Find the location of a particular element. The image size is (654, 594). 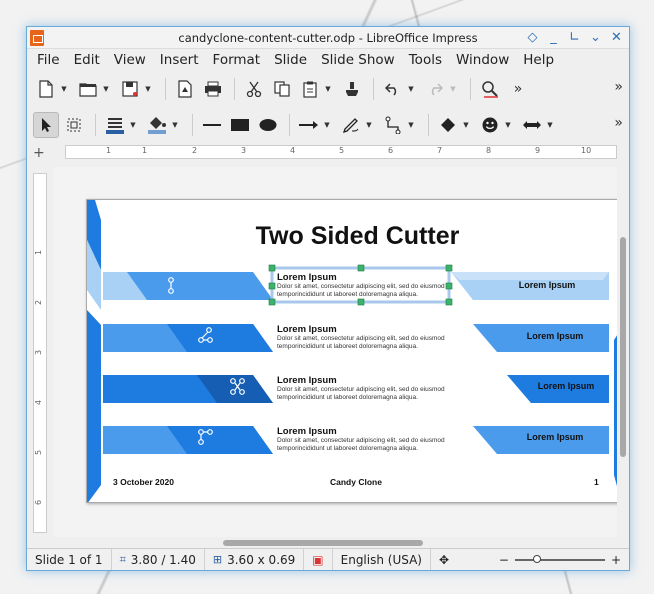

ruler-label: 2 is located at coordinates (195, 150).